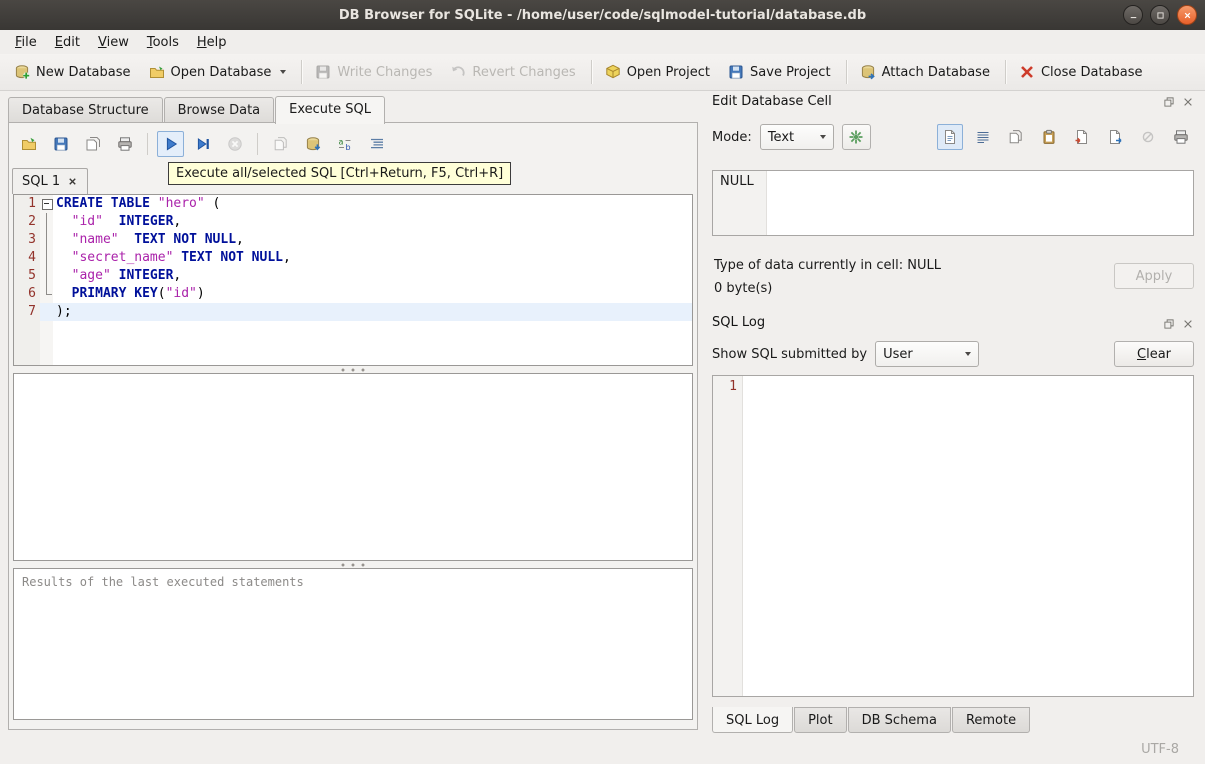 The height and width of the screenshot is (764, 1205). I want to click on code-text: PRIMARY KEY("id"), so click(138, 293).